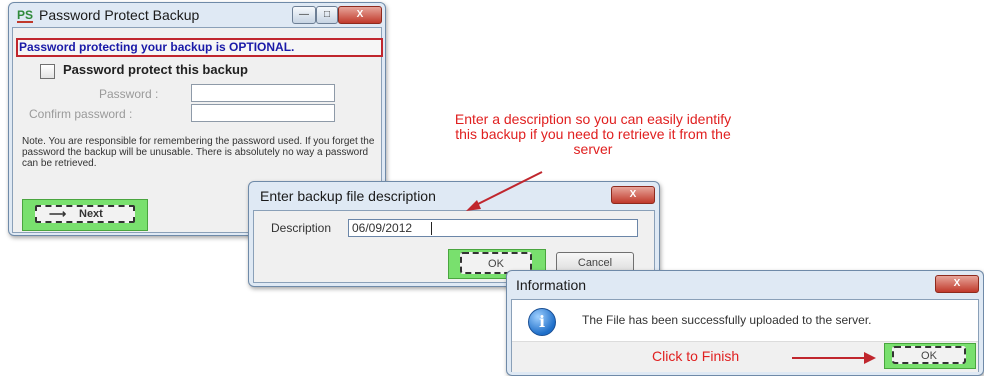 Image resolution: width=984 pixels, height=376 pixels. I want to click on next-button: ⟶ Next, so click(85, 214).